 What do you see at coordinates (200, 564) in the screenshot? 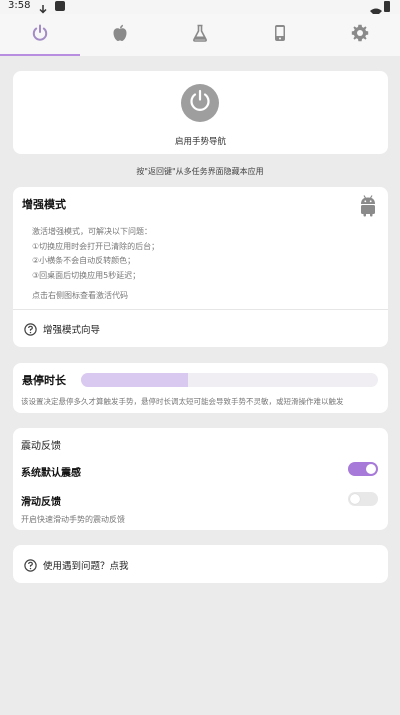
I see `help-card: 使用遇到问题？点我` at bounding box center [200, 564].